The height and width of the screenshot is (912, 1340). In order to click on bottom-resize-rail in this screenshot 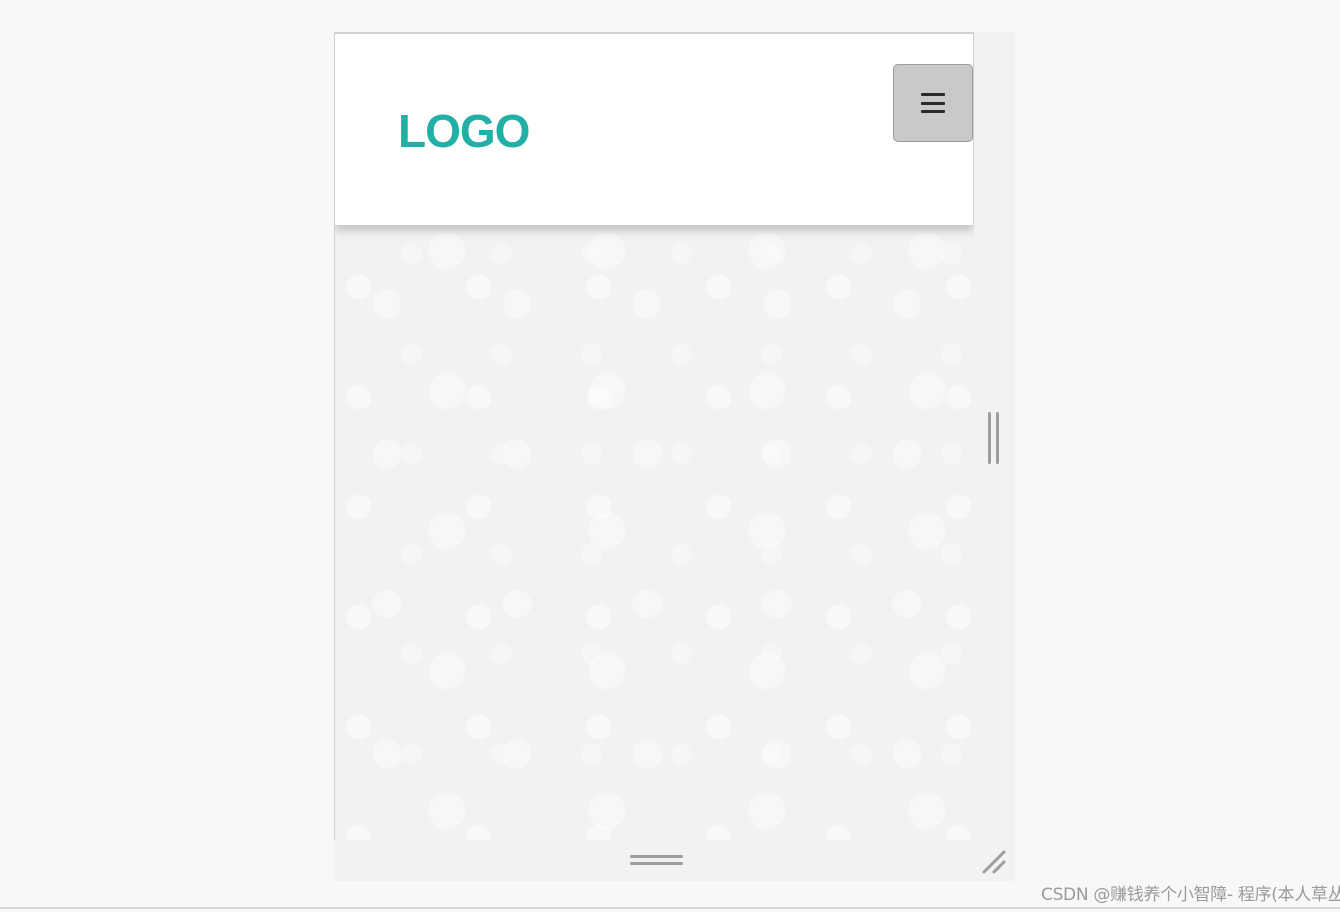, I will do `click(674, 860)`.